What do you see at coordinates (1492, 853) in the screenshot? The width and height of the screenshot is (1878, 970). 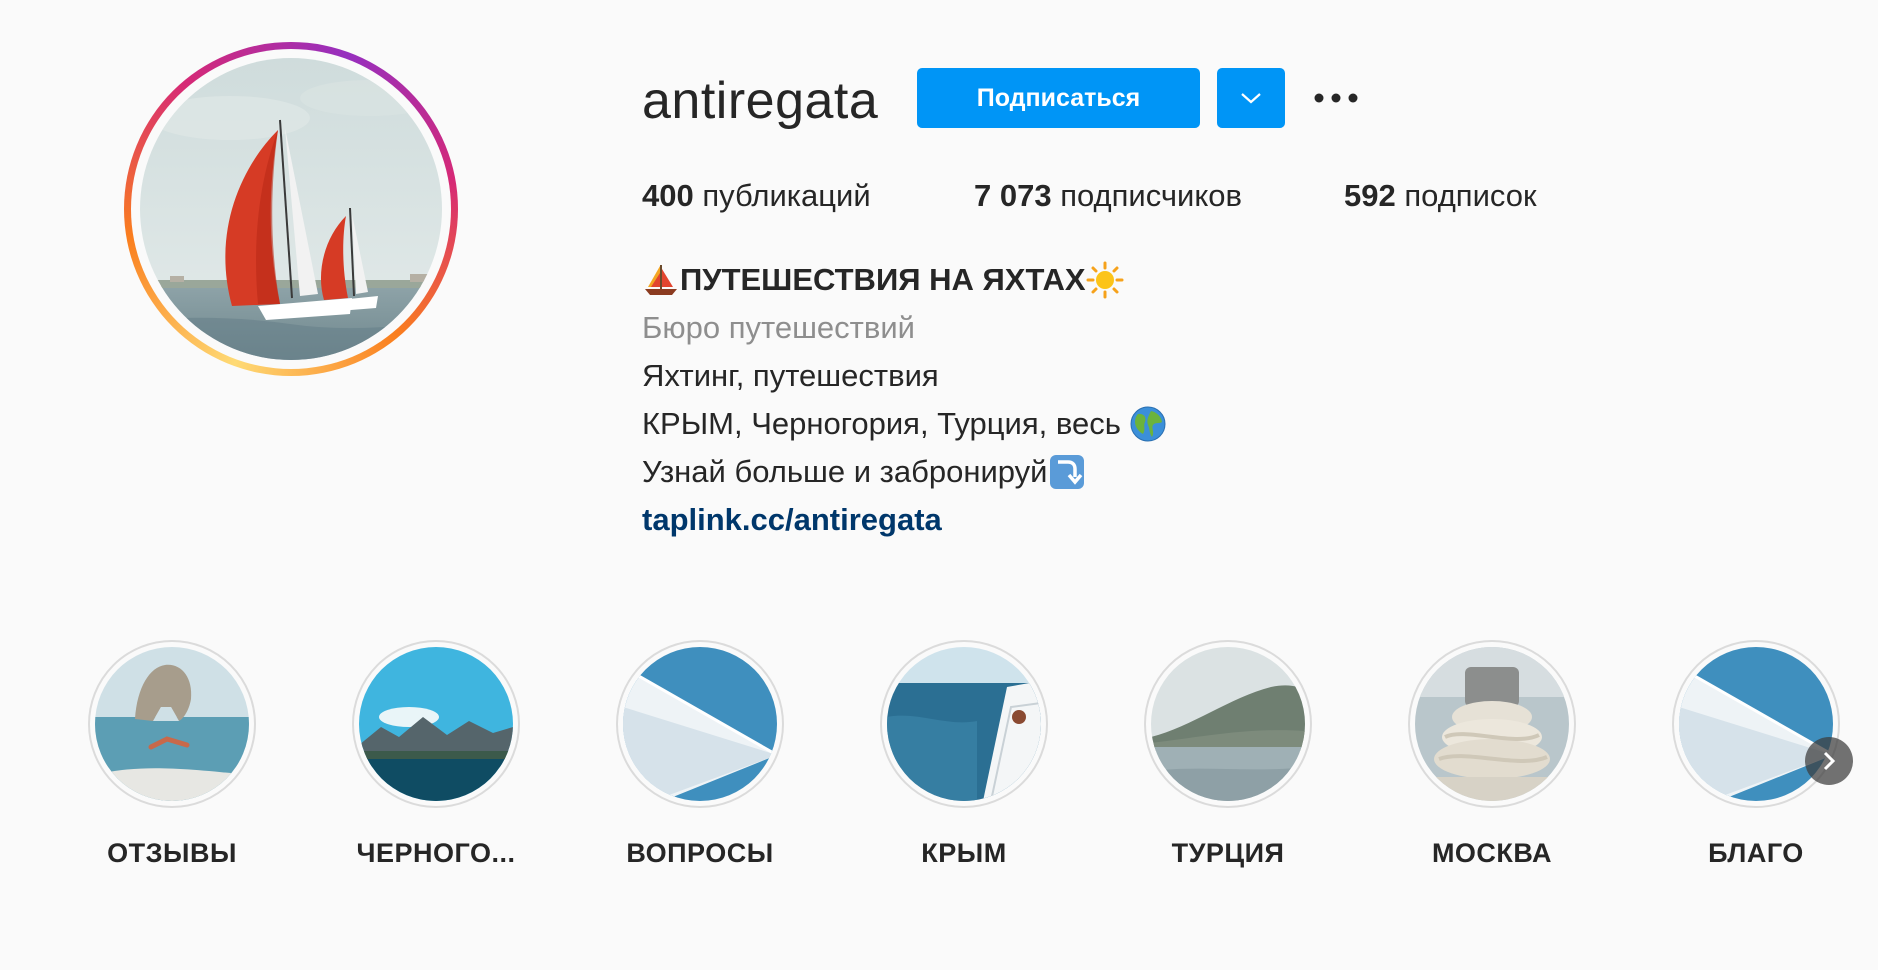 I see `highlight-label: МОСКВА` at bounding box center [1492, 853].